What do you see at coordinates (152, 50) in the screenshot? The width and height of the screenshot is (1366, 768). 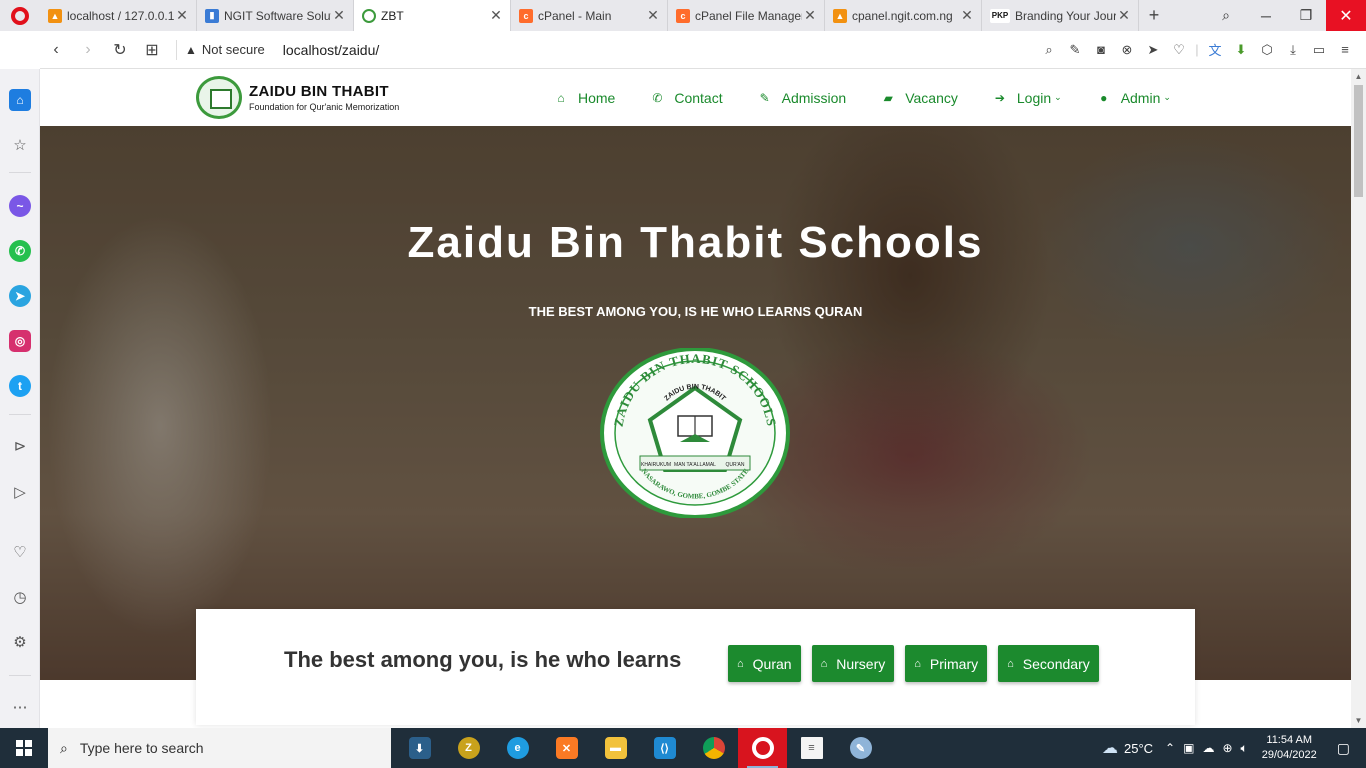 I see `tab-grid-button: ⊞` at bounding box center [152, 50].